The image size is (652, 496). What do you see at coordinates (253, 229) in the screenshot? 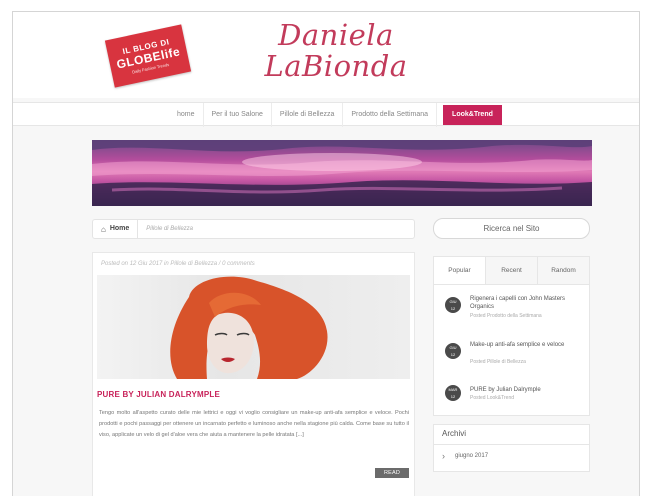
I see `breadcrumb: ⌂ Home Pillole di Bellezza` at bounding box center [253, 229].